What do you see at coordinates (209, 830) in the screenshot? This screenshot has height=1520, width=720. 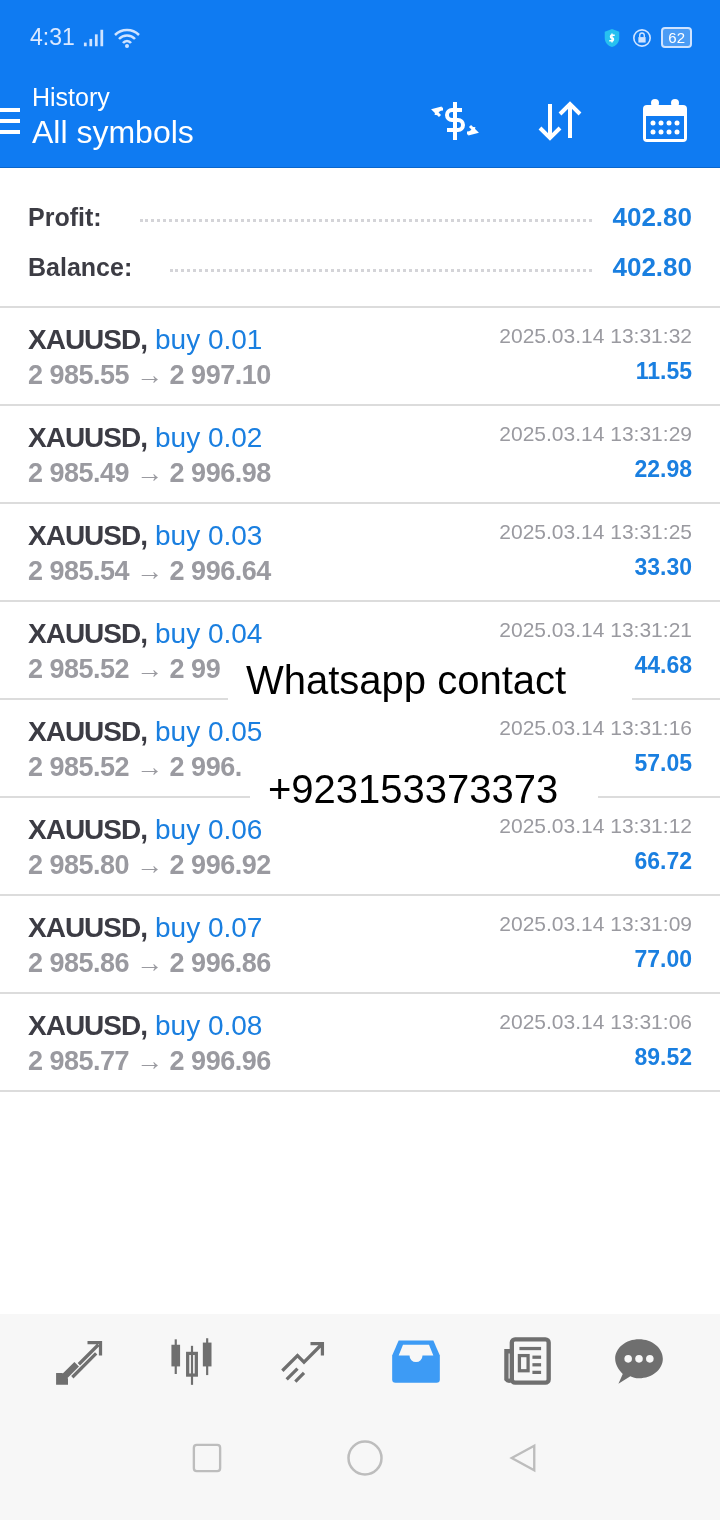 I see `deal-volume: buy 0.06` at bounding box center [209, 830].